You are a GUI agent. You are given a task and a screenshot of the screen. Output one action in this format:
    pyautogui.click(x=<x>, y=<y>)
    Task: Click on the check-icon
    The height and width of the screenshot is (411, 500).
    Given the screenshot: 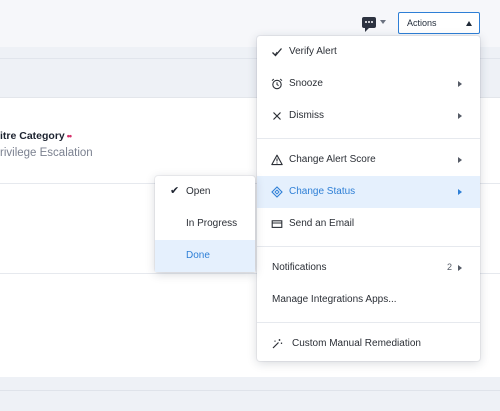 What is the action you would take?
    pyautogui.click(x=277, y=52)
    